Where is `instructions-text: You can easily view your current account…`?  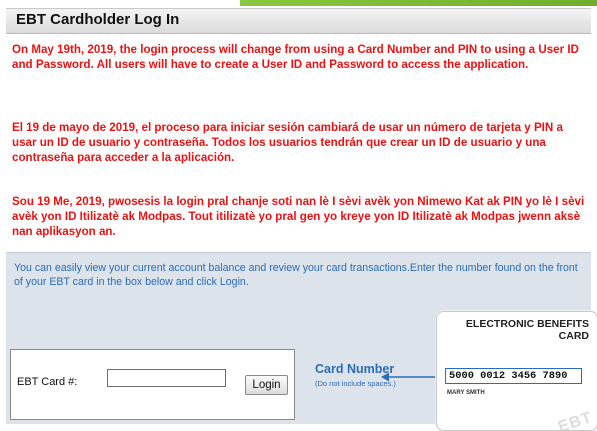 instructions-text: You can easily view your current account… is located at coordinates (296, 275).